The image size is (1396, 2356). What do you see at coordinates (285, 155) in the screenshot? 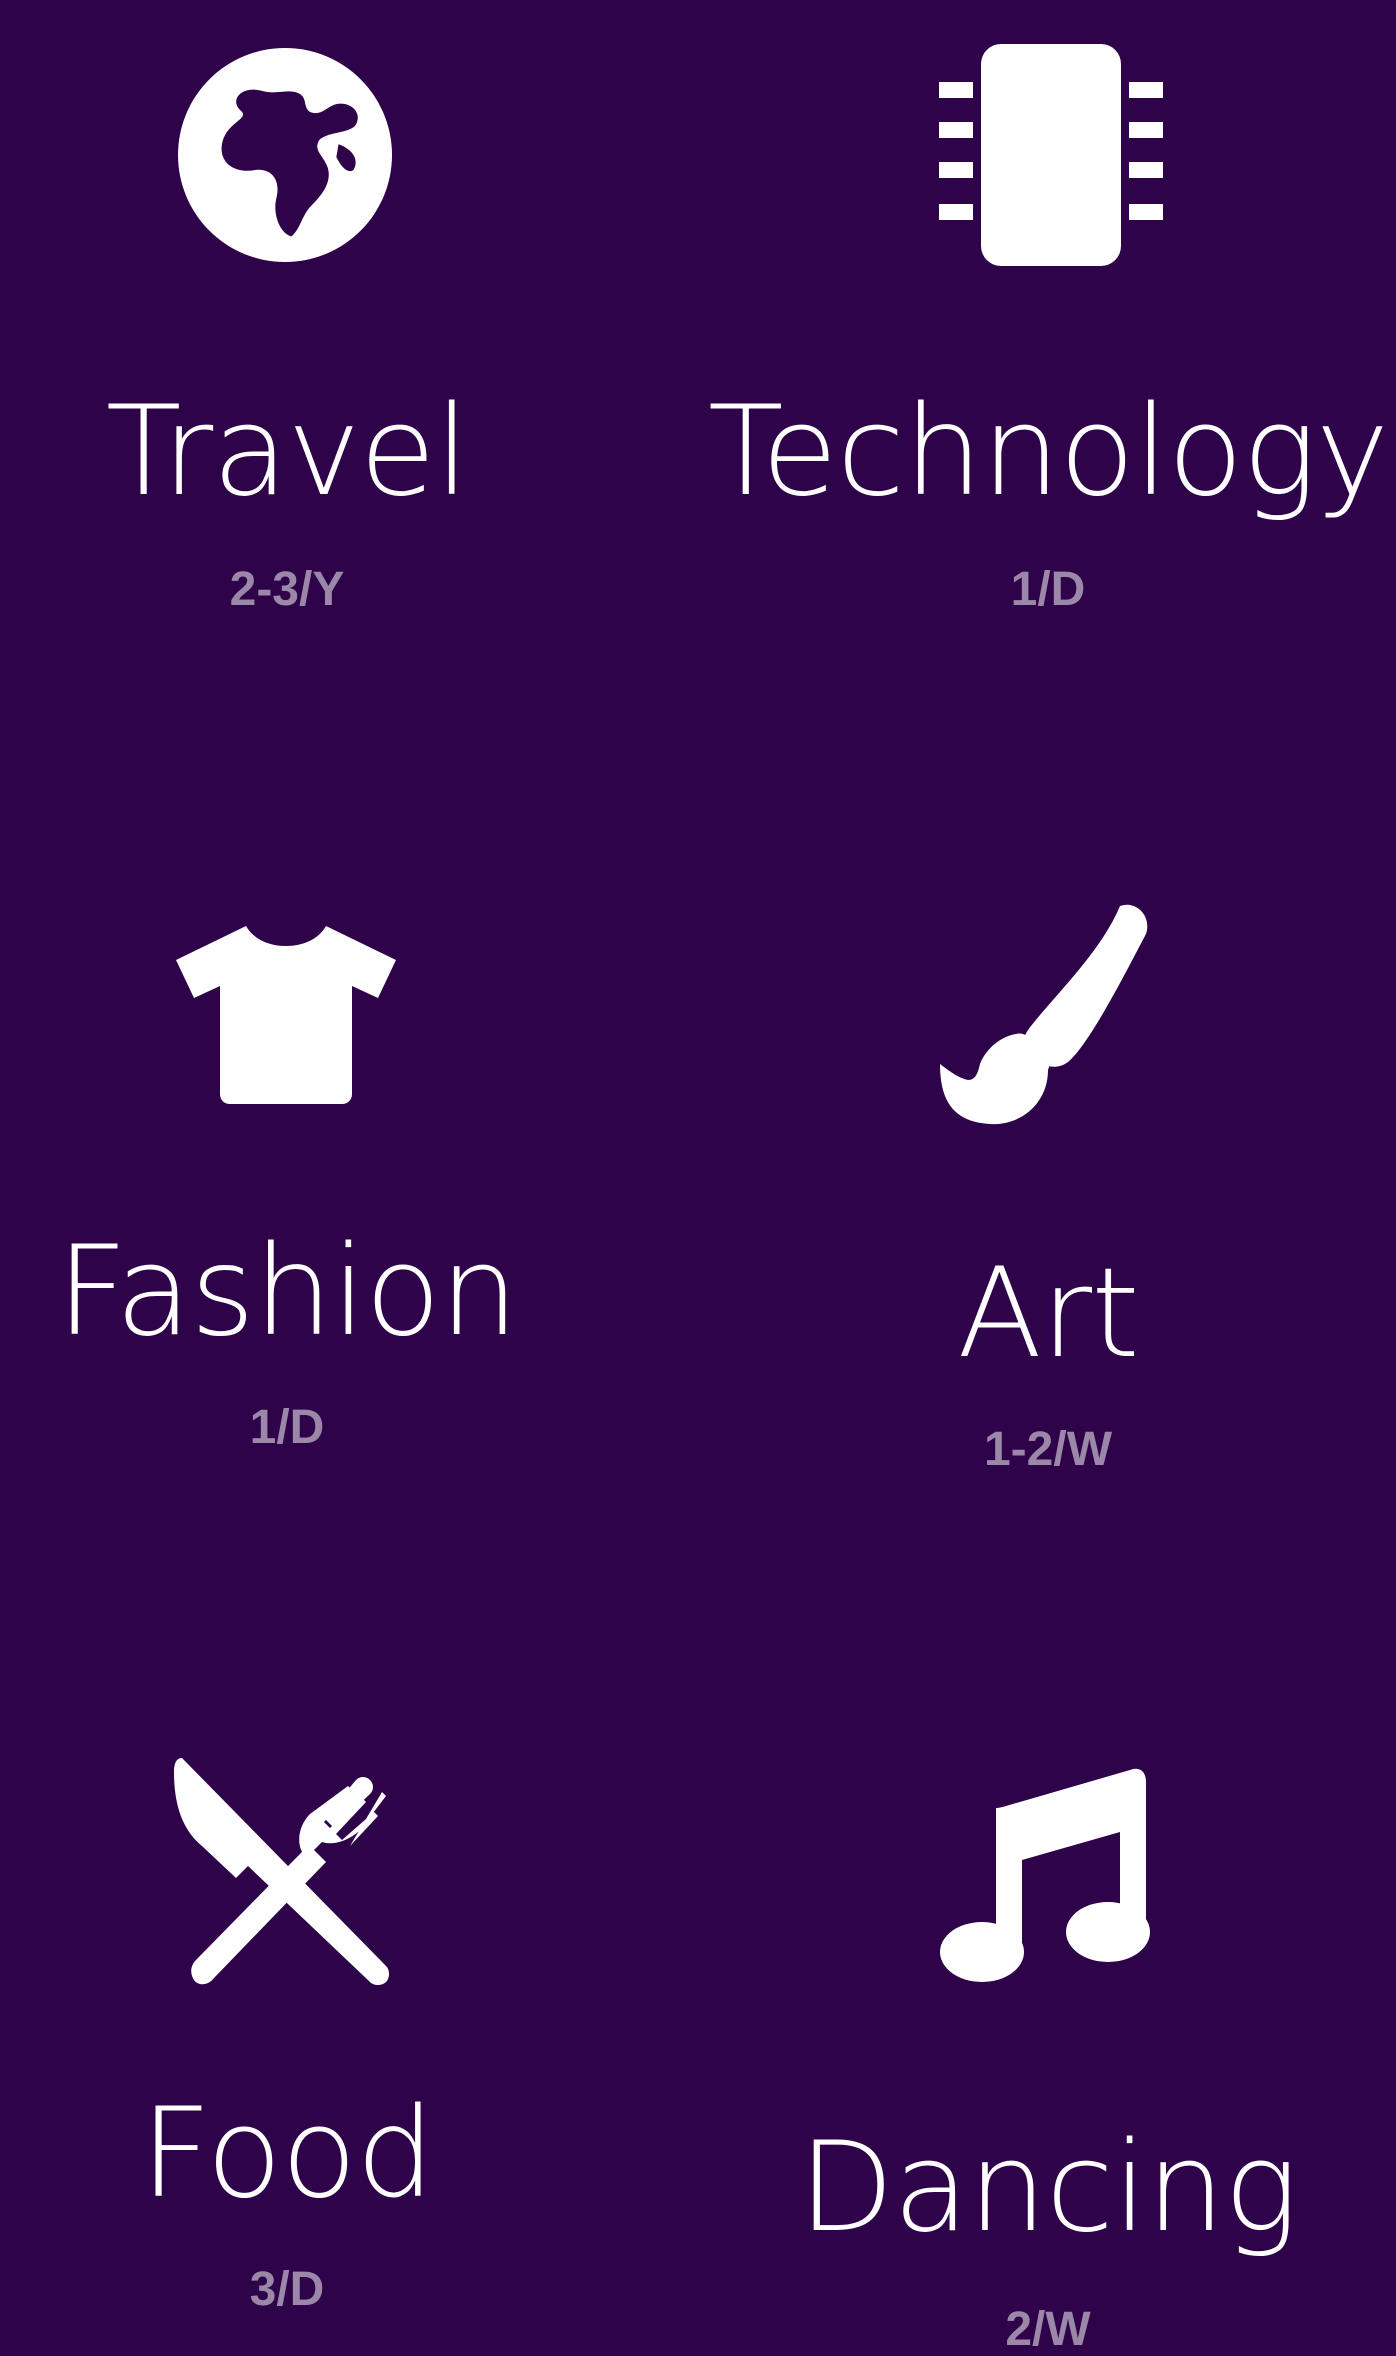
I see `globe-icon` at bounding box center [285, 155].